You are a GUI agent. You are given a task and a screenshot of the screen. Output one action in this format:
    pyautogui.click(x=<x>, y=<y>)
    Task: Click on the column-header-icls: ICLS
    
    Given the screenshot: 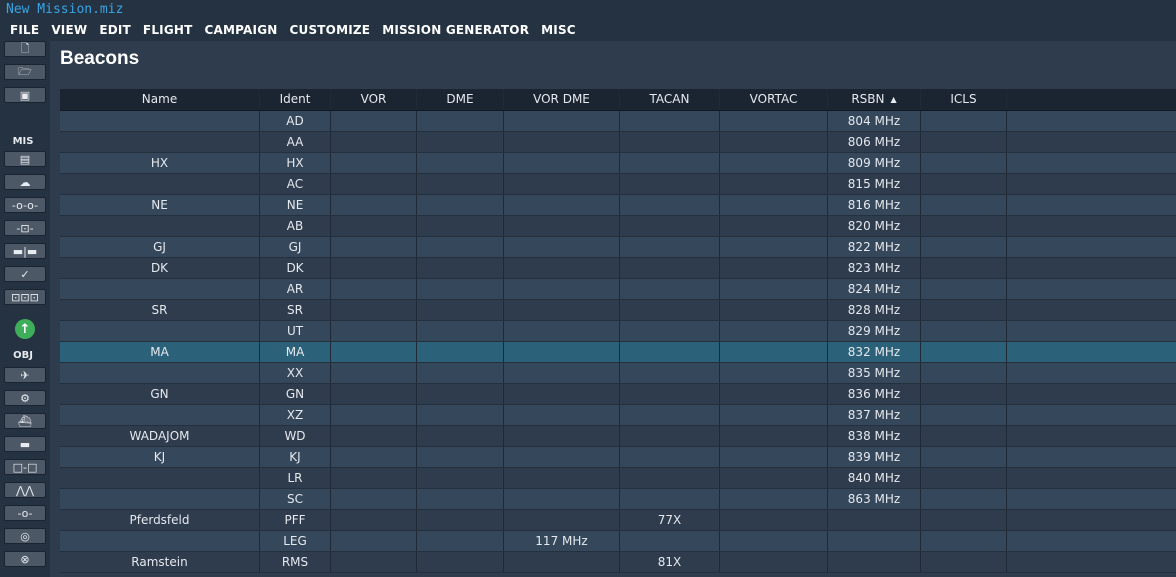 What is the action you would take?
    pyautogui.click(x=964, y=99)
    